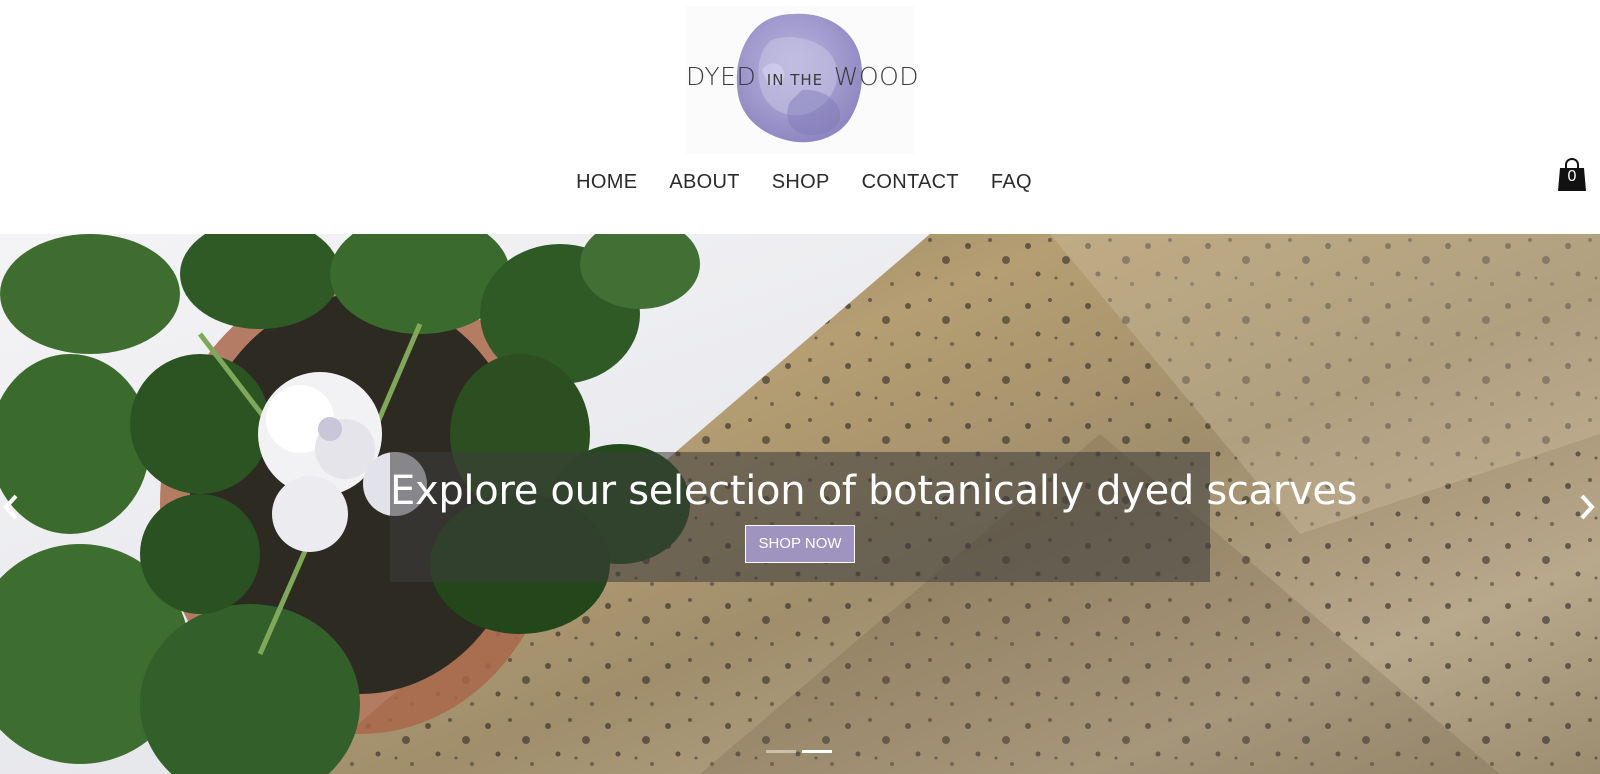  I want to click on logo-word-in-the: IN THE, so click(795, 80).